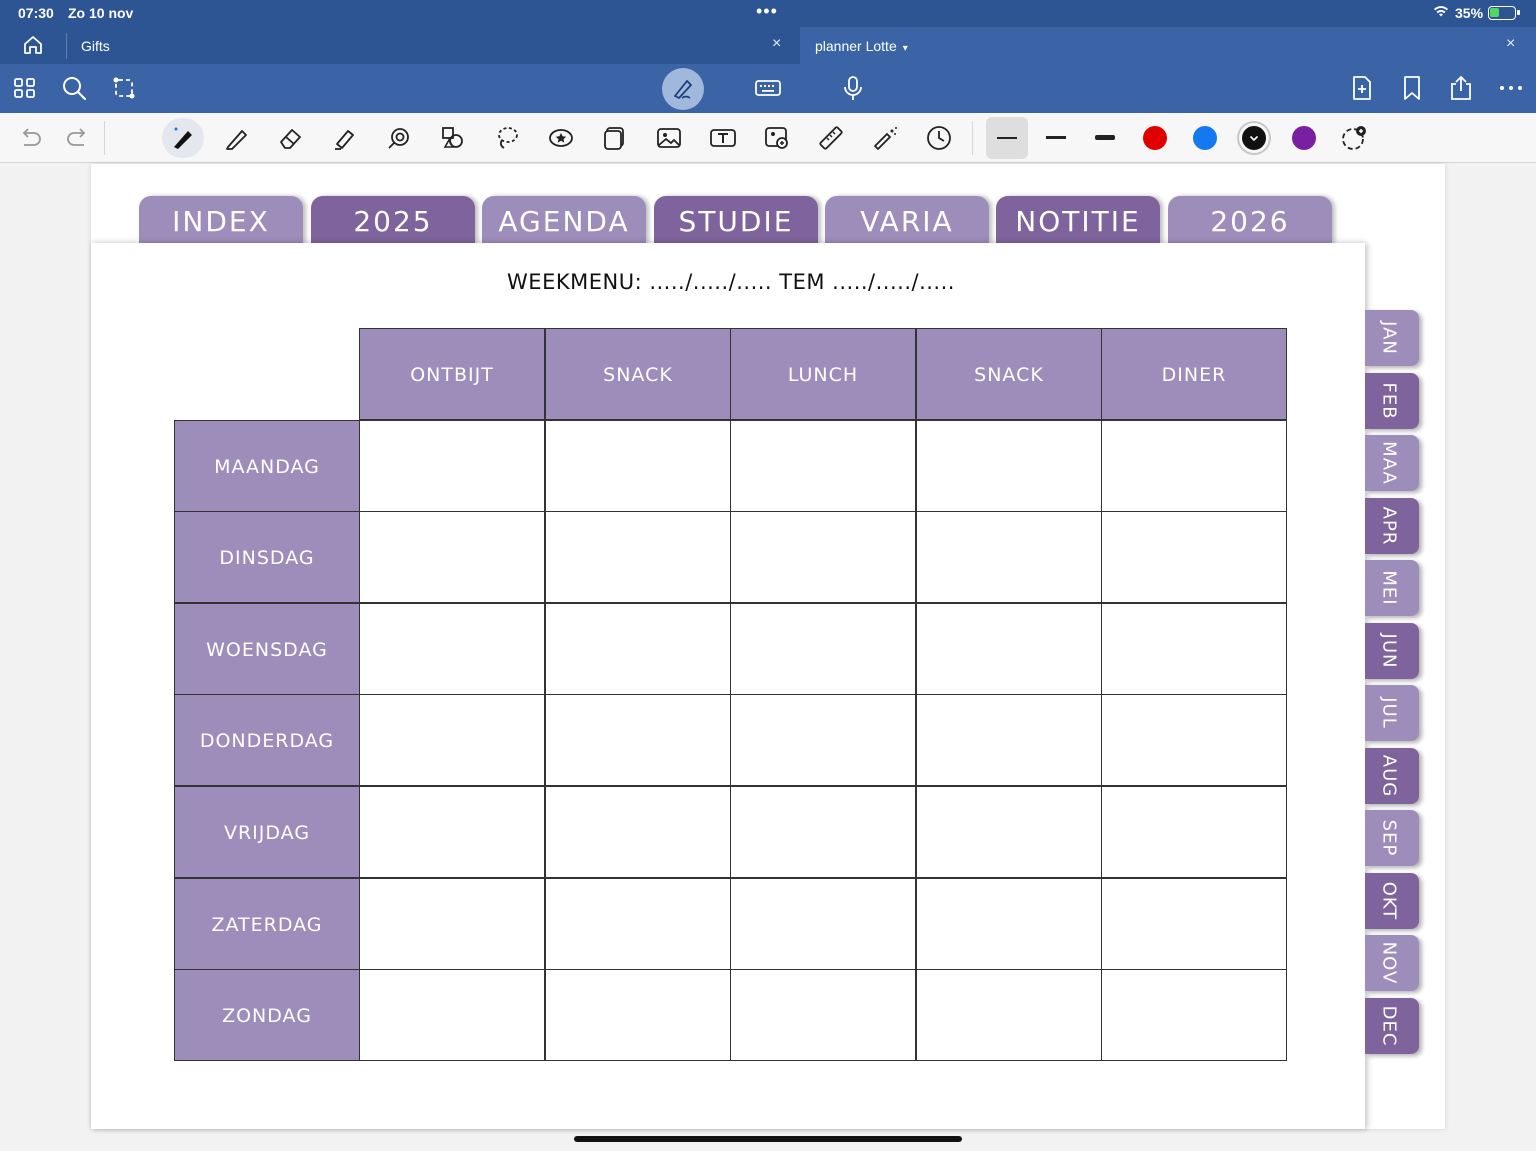 The image size is (1536, 1151). What do you see at coordinates (183, 138) in the screenshot?
I see `pen-icon` at bounding box center [183, 138].